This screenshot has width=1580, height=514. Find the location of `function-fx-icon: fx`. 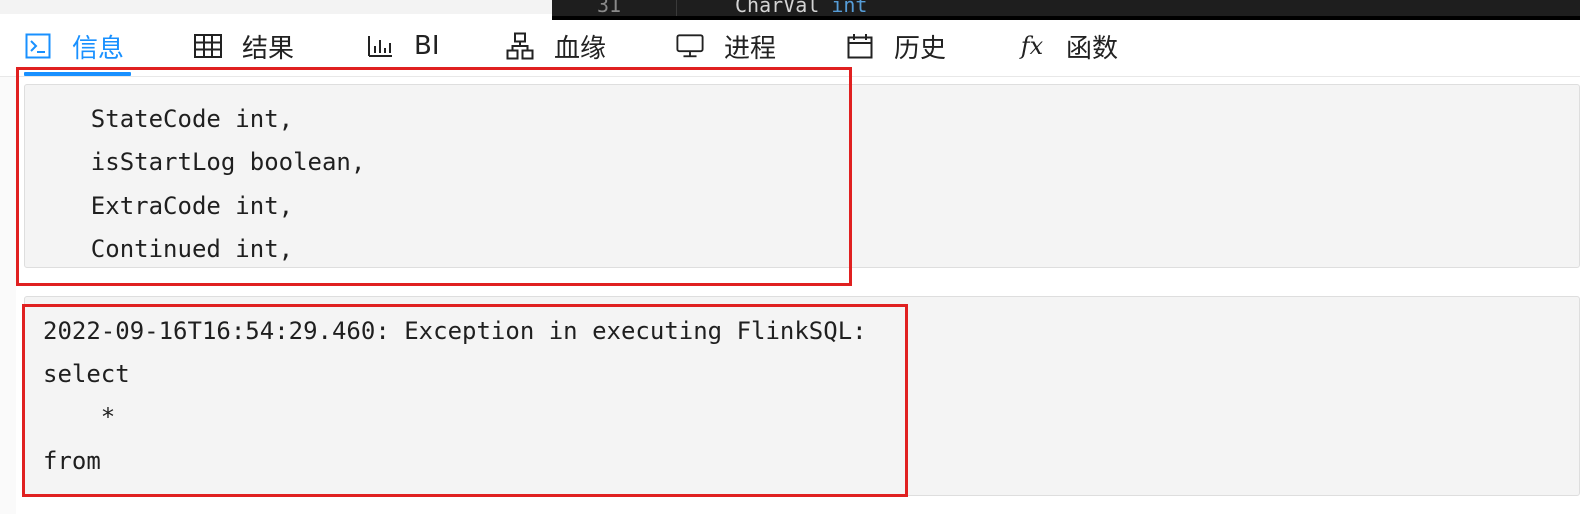

function-fx-icon: fx is located at coordinates (1032, 46).